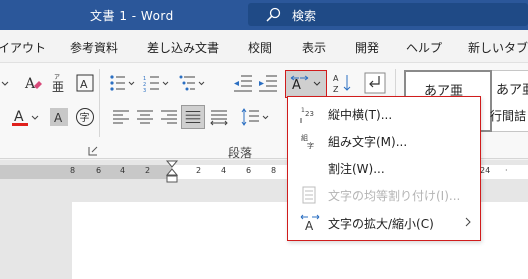 This screenshot has height=279, width=528. I want to click on svg-text: 3, so click(144, 91).